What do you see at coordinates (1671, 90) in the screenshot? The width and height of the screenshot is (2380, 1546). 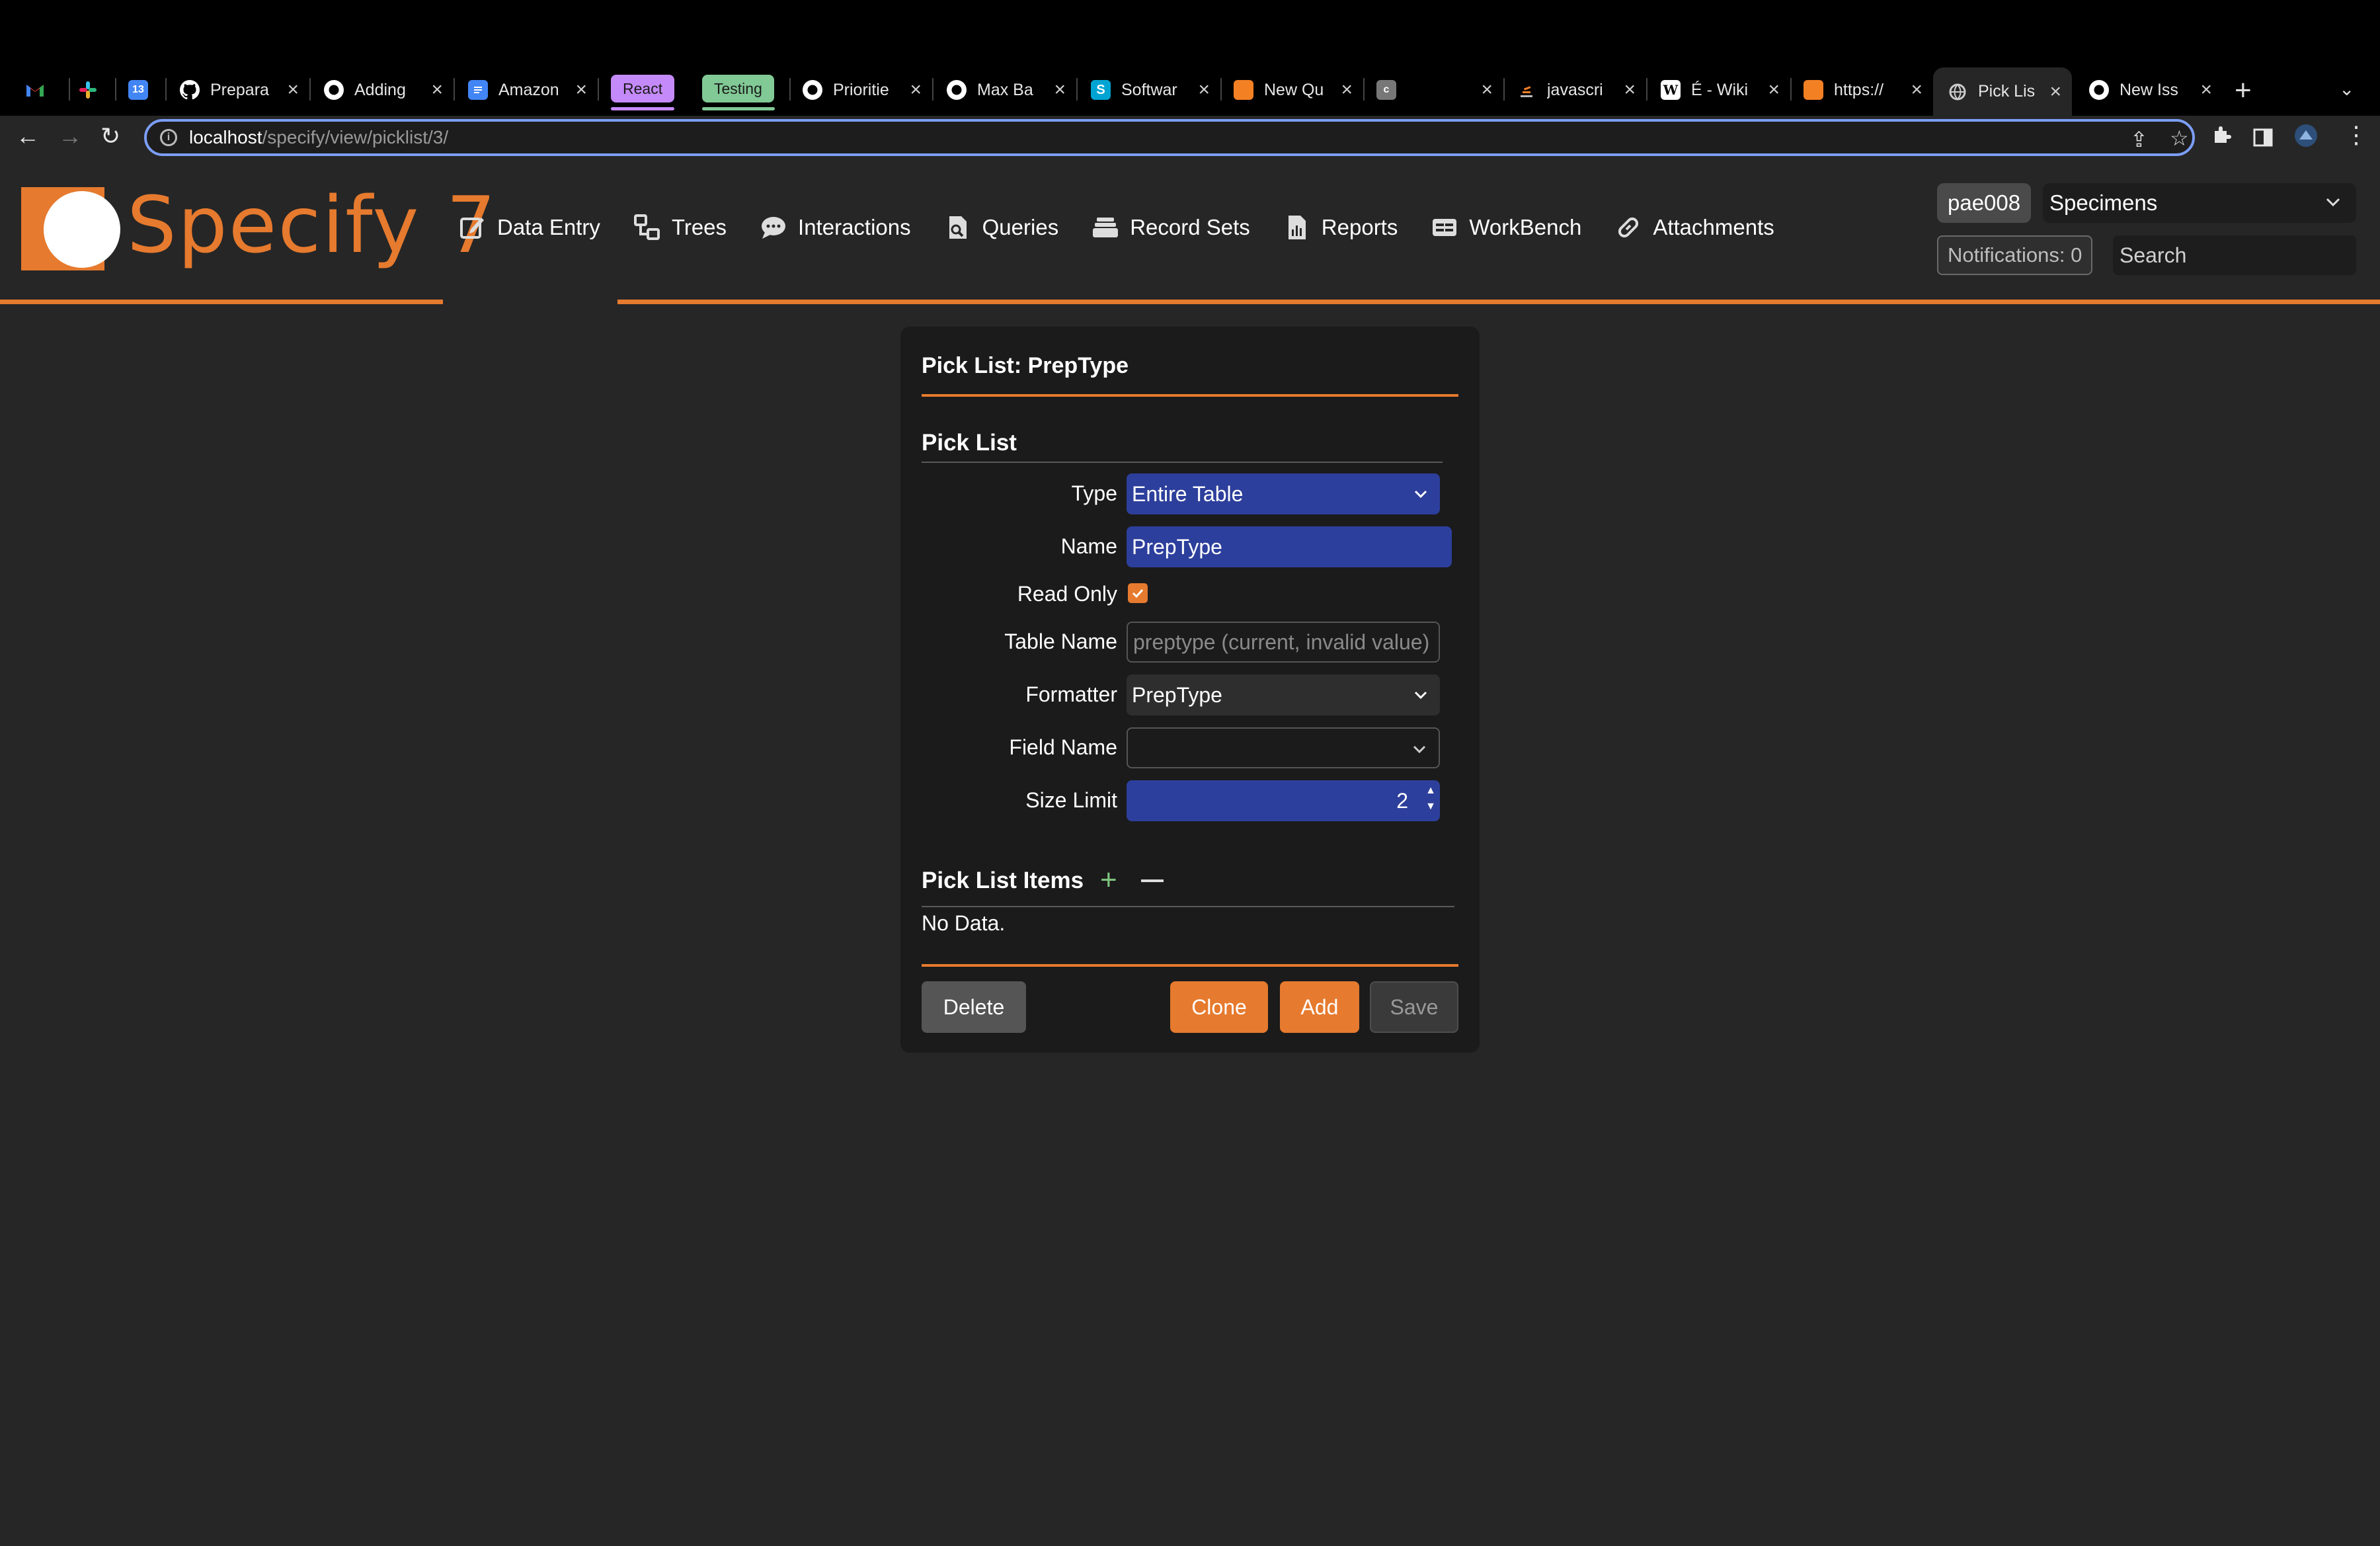 I see `wikipedia-icon: W` at bounding box center [1671, 90].